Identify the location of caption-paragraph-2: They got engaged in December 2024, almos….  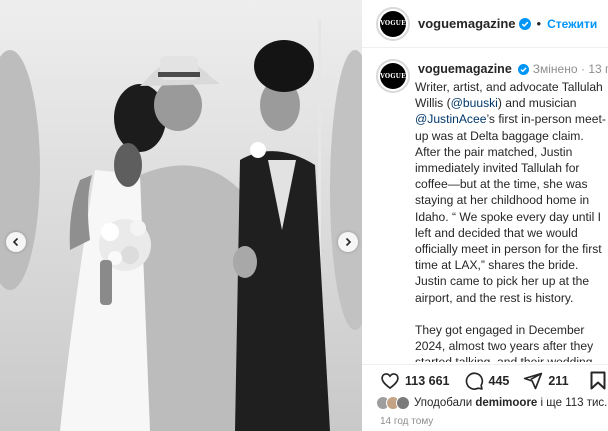
(504, 342).